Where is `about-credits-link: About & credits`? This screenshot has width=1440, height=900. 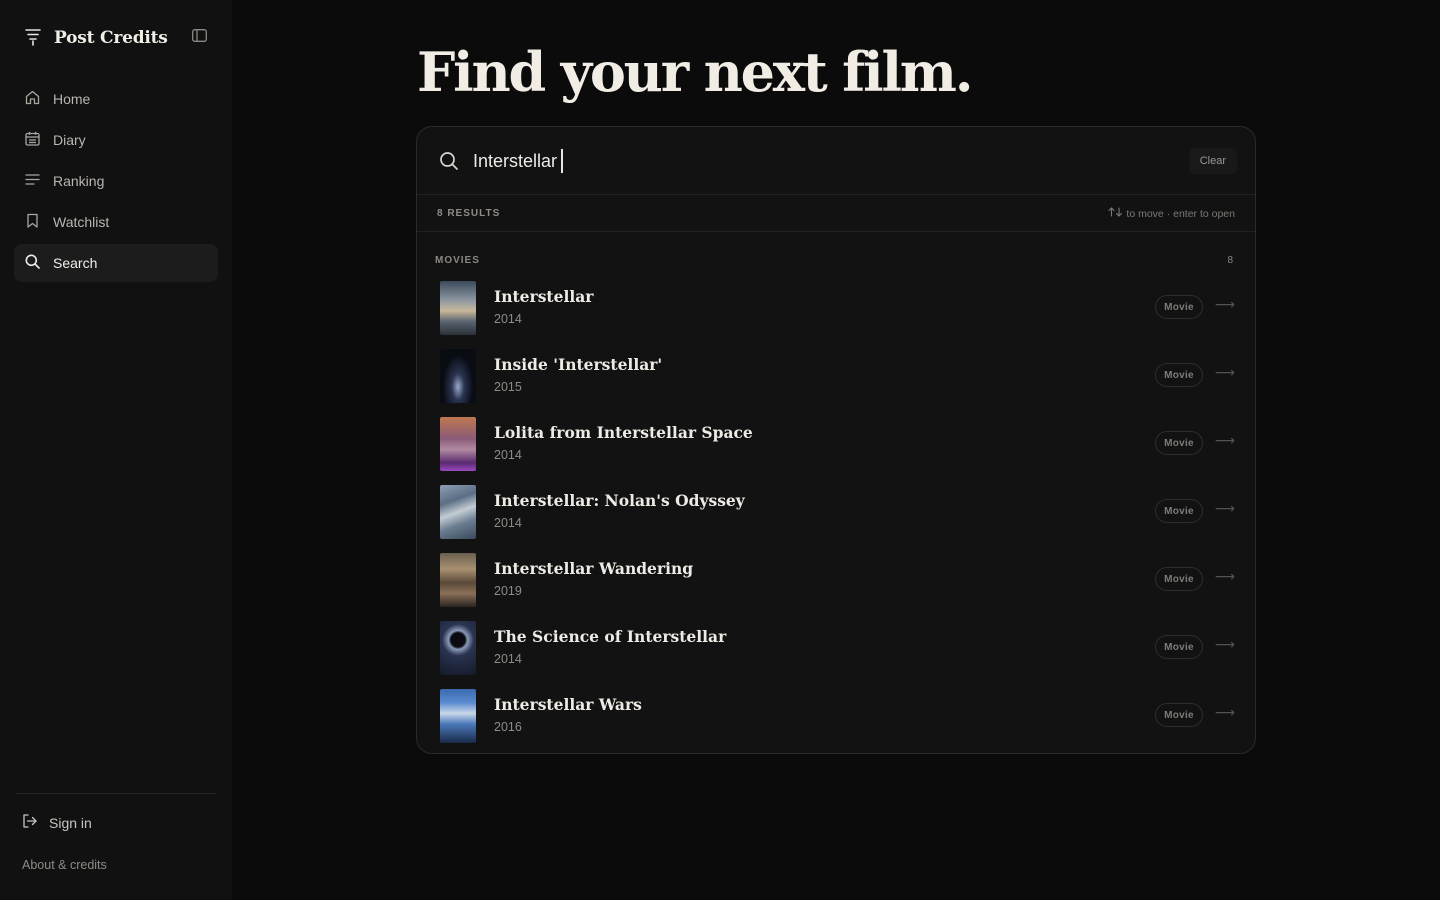
about-credits-link: About & credits is located at coordinates (64, 865).